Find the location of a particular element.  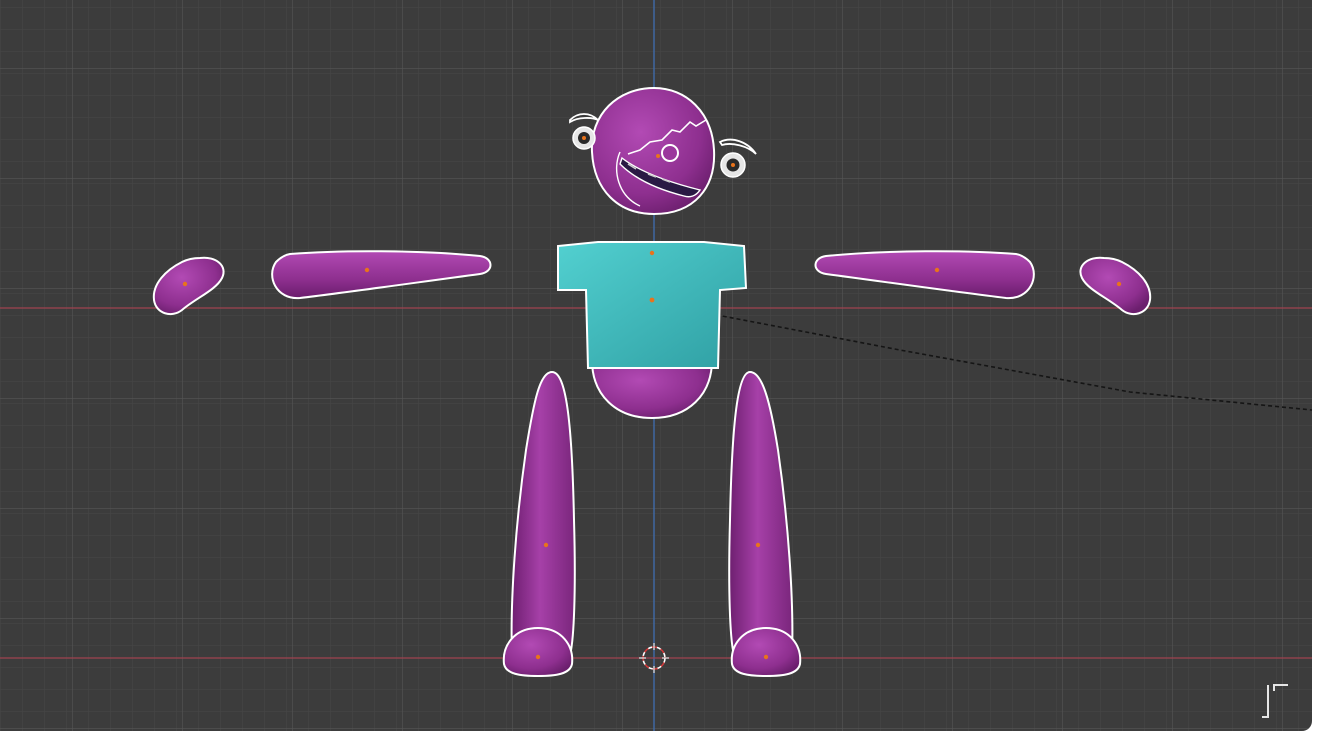

navigation-corner-icon is located at coordinates (1278, 701).